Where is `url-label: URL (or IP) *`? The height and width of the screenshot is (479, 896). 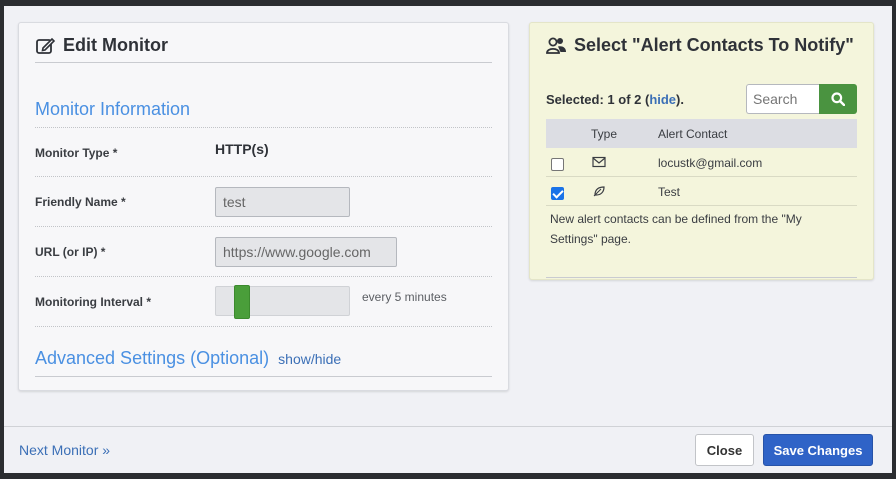
url-label: URL (or IP) * is located at coordinates (70, 252).